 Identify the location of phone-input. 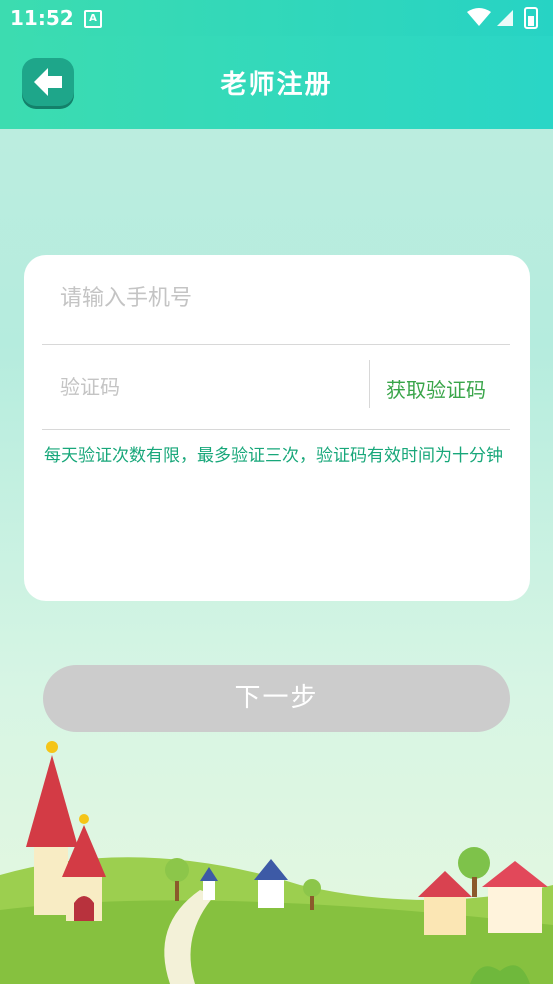
(260, 298).